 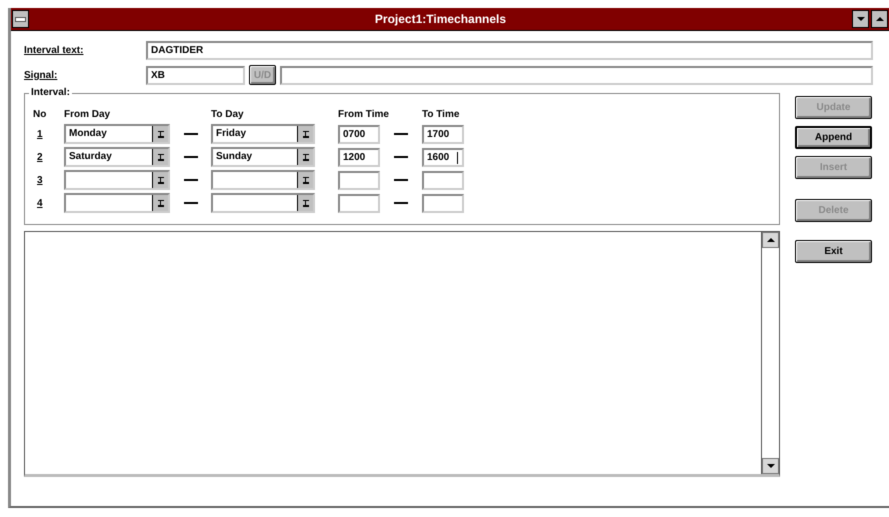 What do you see at coordinates (860, 19) in the screenshot?
I see `minimize-button` at bounding box center [860, 19].